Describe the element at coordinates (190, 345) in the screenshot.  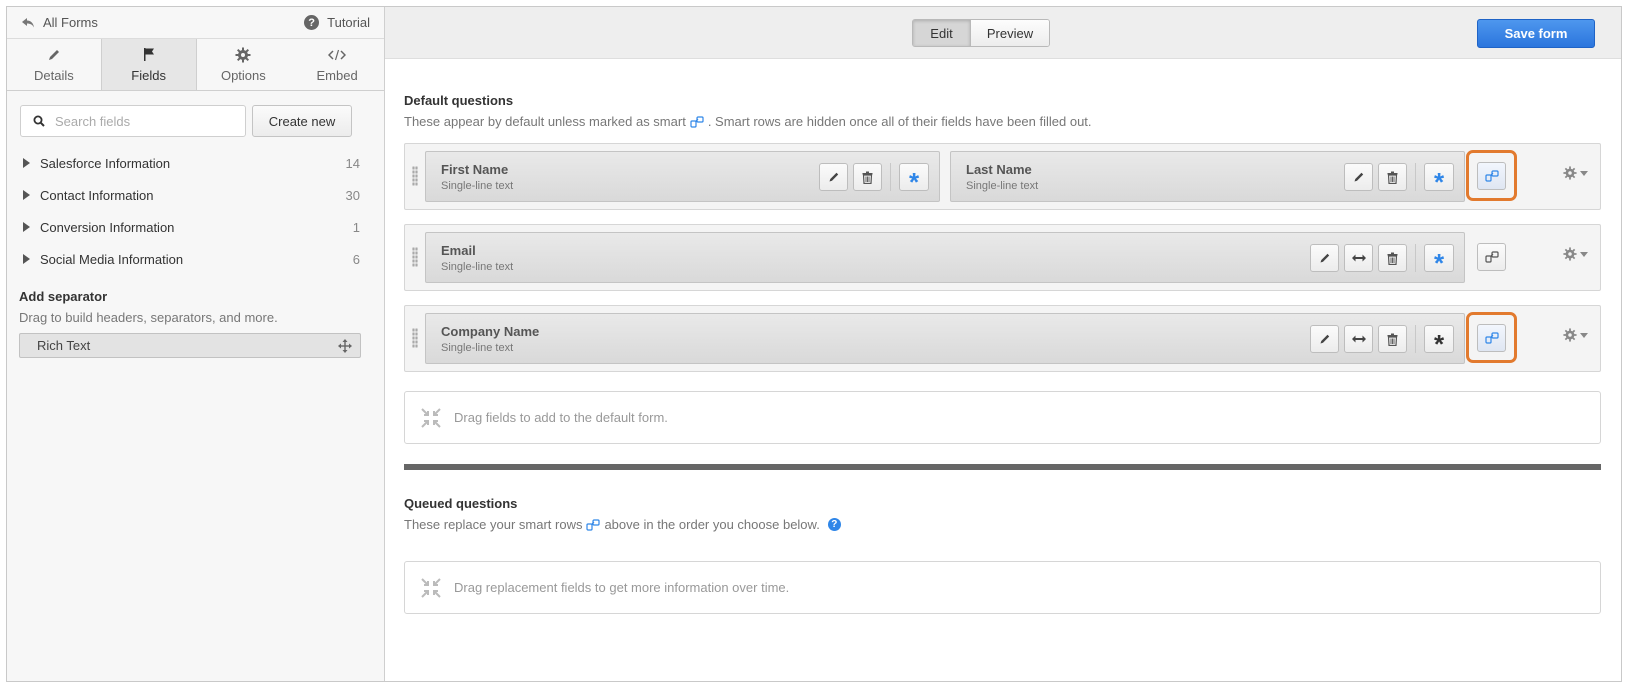
I see `rich-text-item: Rich Text` at that location.